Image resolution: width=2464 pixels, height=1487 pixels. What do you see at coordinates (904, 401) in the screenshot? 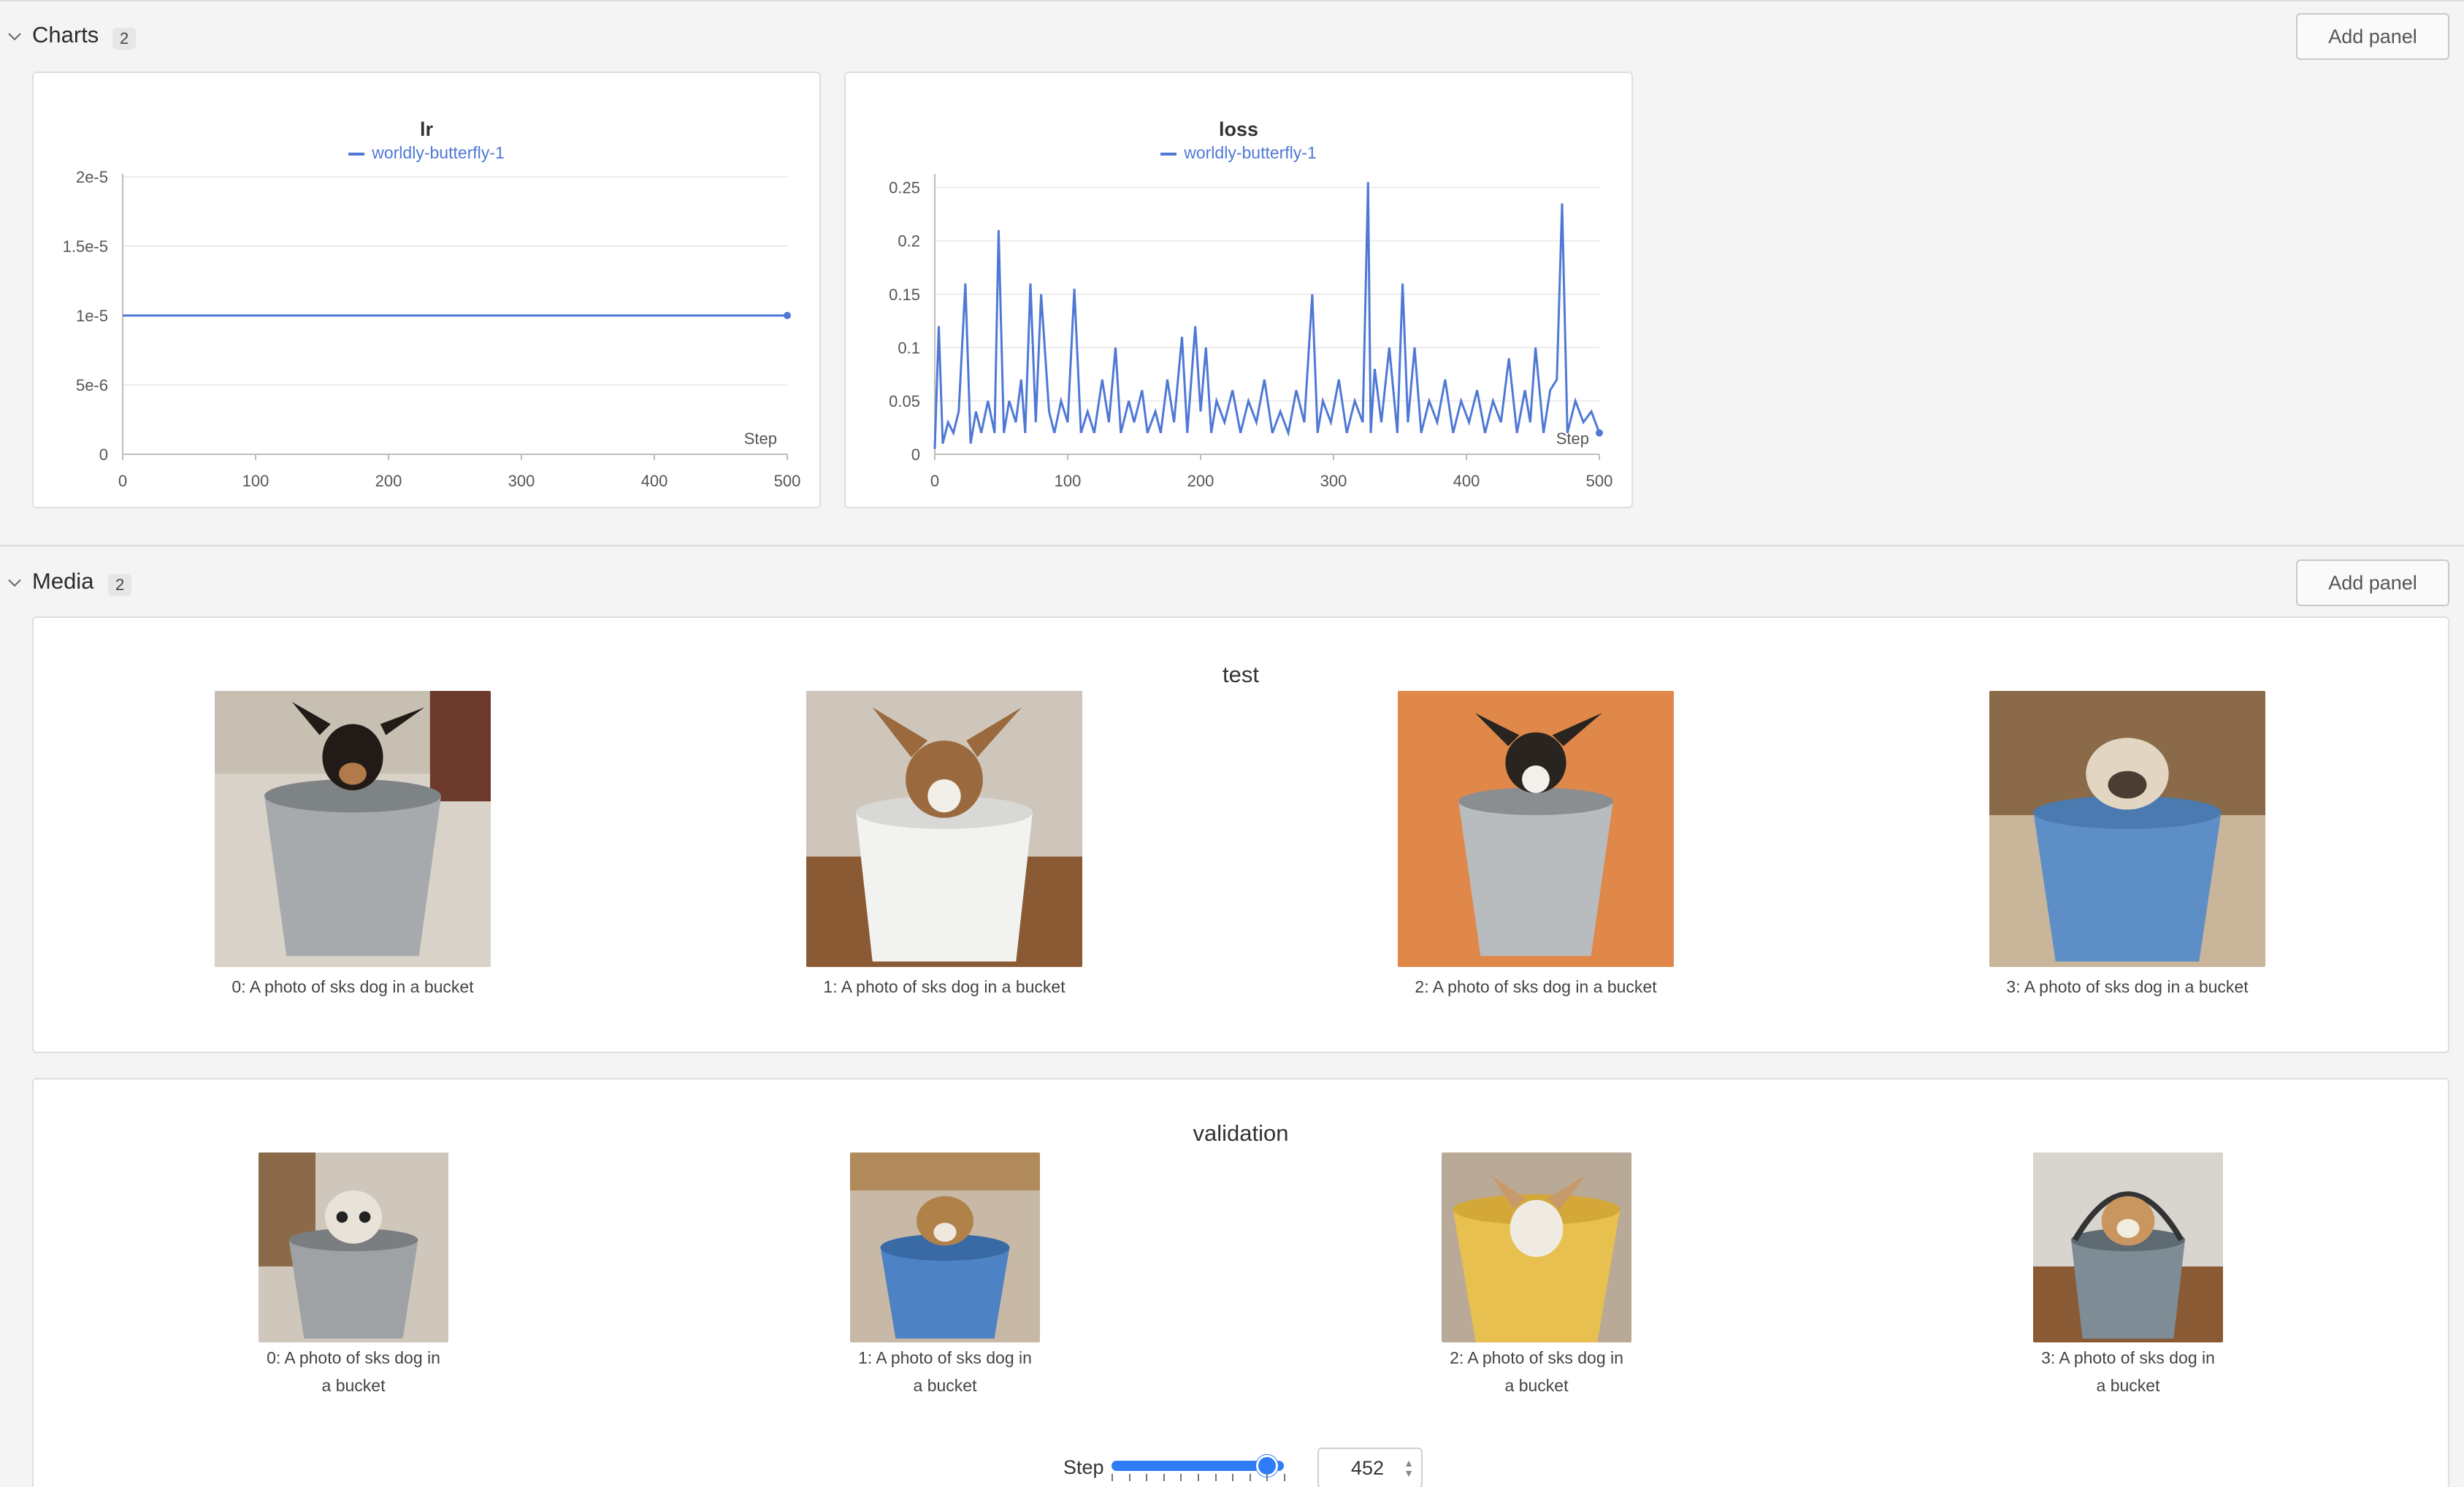
I see `y-tick-label: 0.05` at bounding box center [904, 401].